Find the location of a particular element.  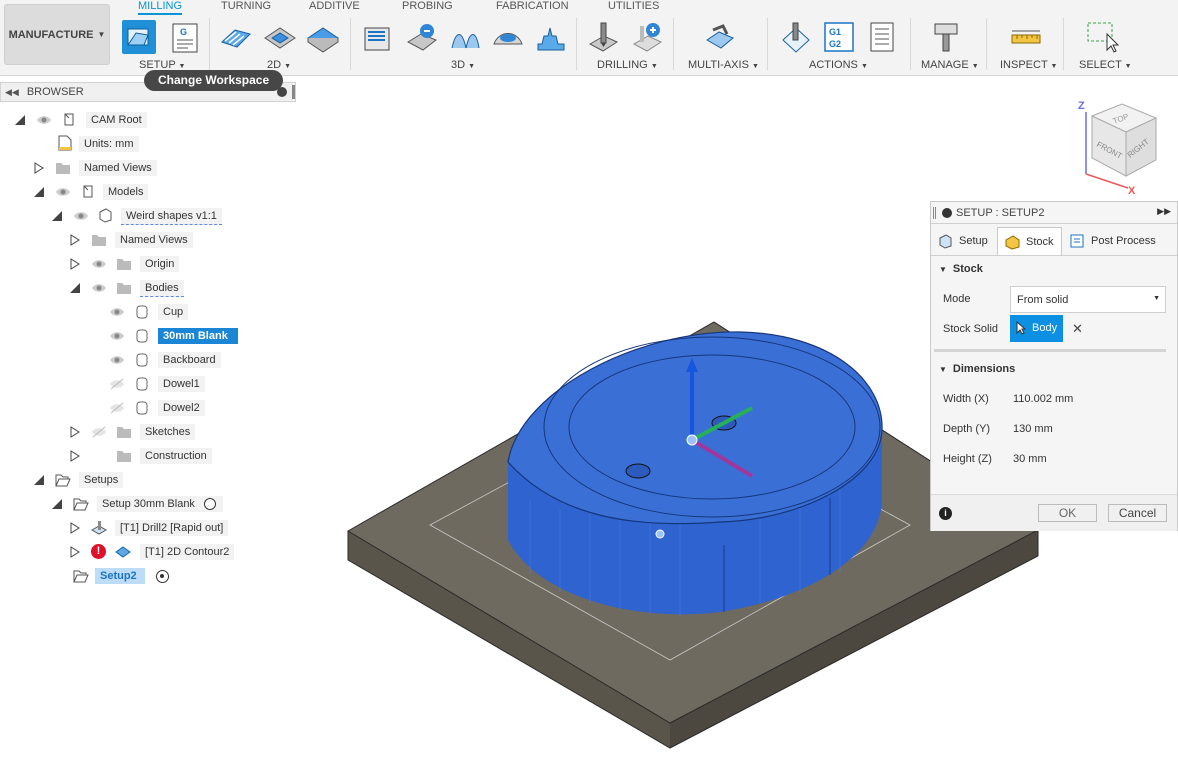

ok-button: OK is located at coordinates (1067, 513).